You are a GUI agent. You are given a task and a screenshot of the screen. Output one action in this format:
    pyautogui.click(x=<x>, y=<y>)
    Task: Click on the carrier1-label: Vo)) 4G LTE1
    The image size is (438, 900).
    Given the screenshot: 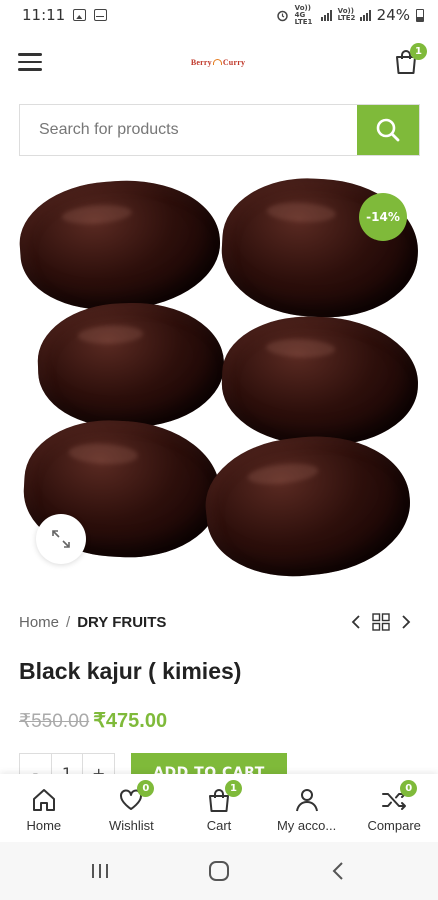 What is the action you would take?
    pyautogui.click(x=303, y=14)
    